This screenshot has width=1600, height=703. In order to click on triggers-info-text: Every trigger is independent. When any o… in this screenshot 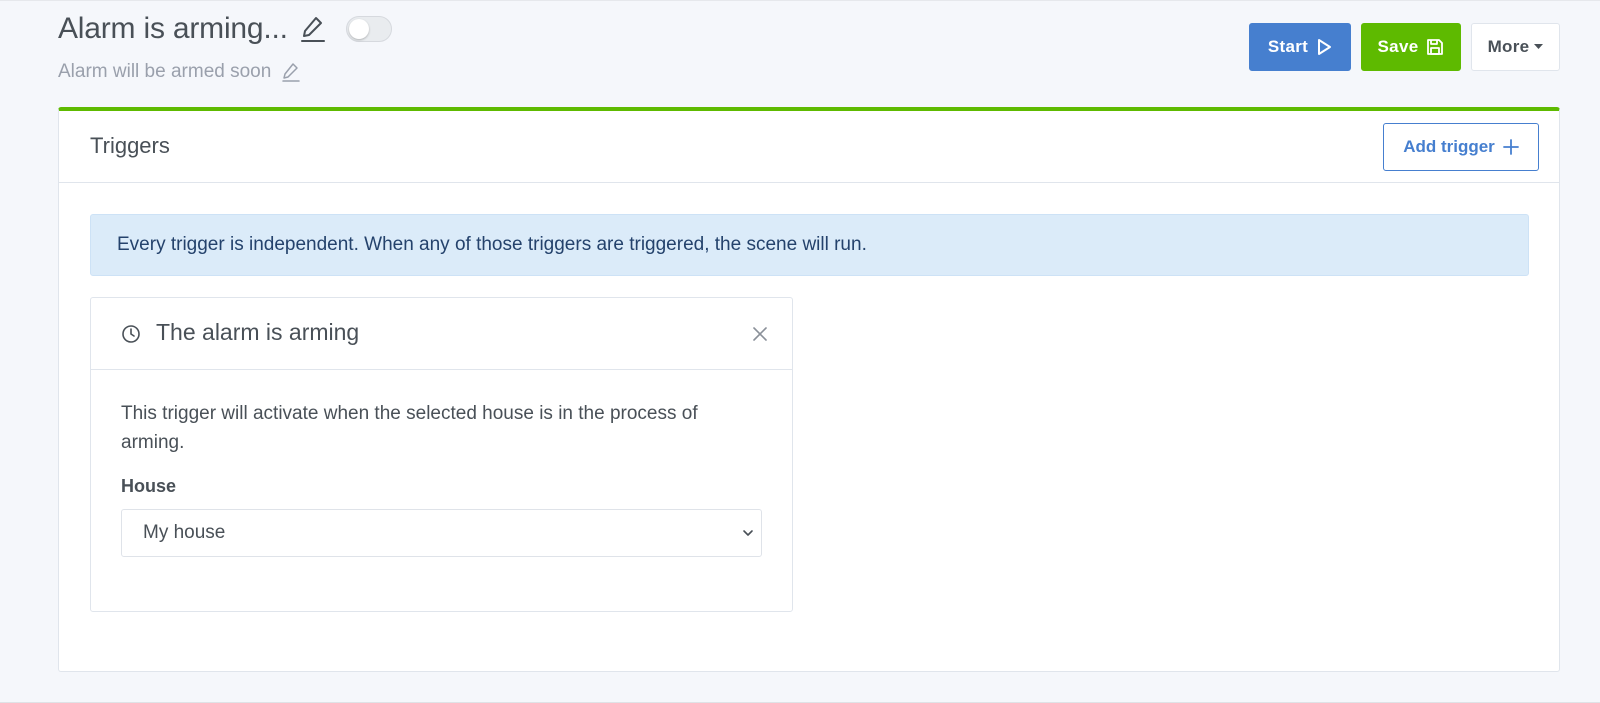, I will do `click(492, 244)`.